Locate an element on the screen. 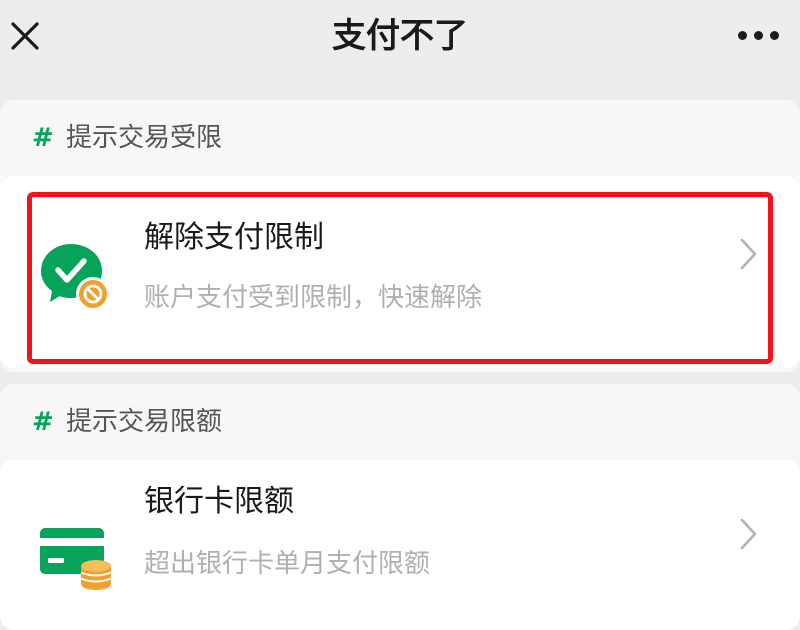  page-title: 支付不了 is located at coordinates (400, 36).